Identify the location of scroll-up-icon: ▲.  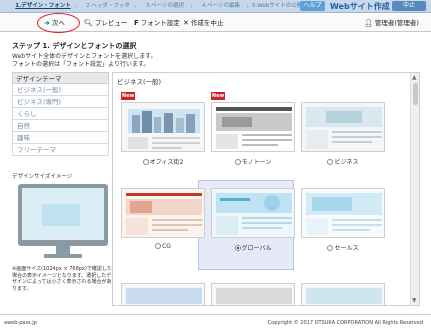
(414, 77).